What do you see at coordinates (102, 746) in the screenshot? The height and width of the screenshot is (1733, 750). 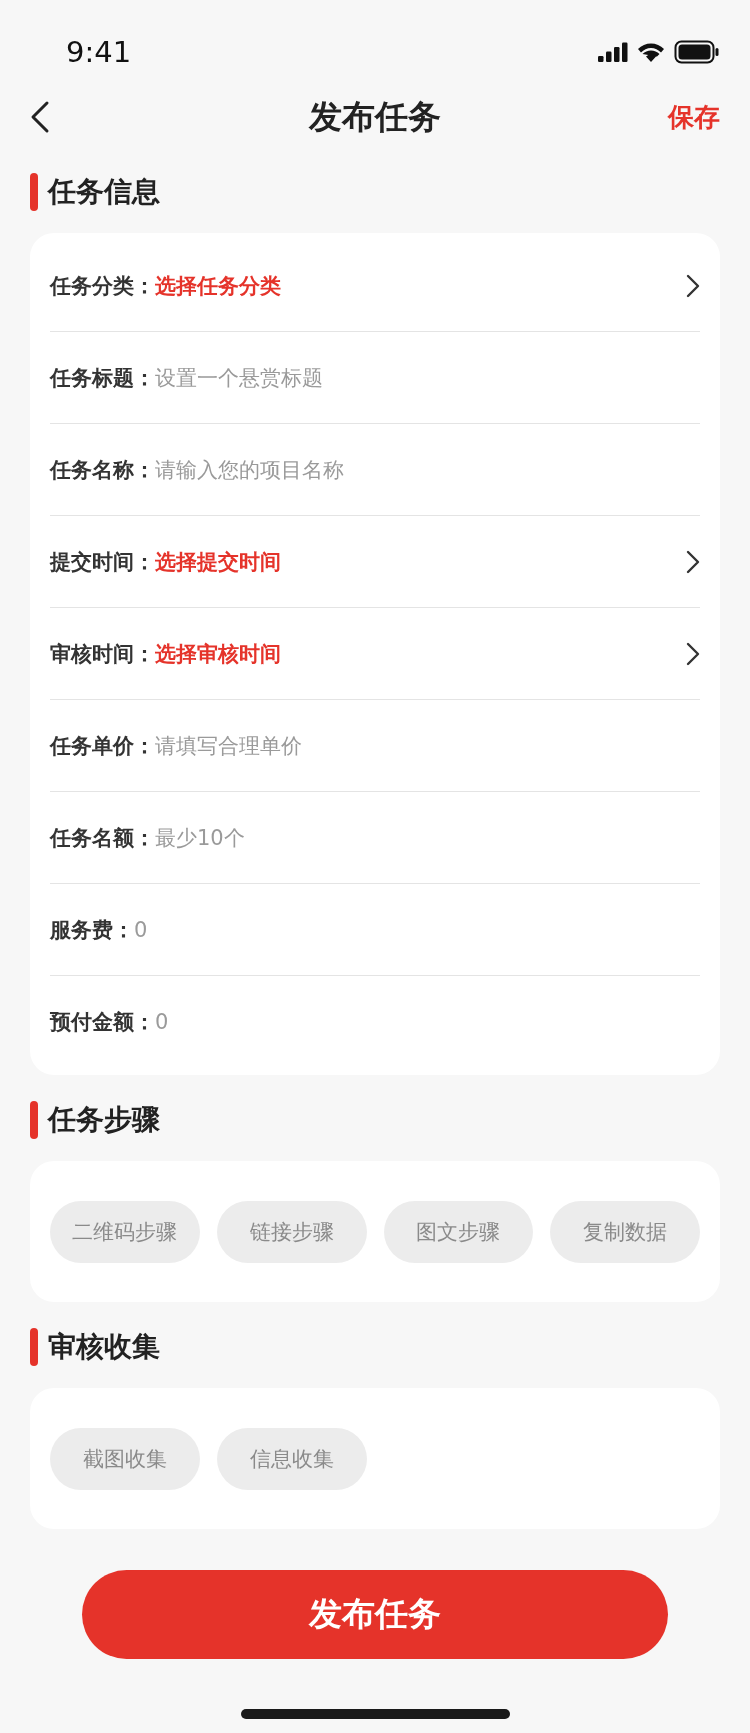 I see `field-label: 任务单价：` at bounding box center [102, 746].